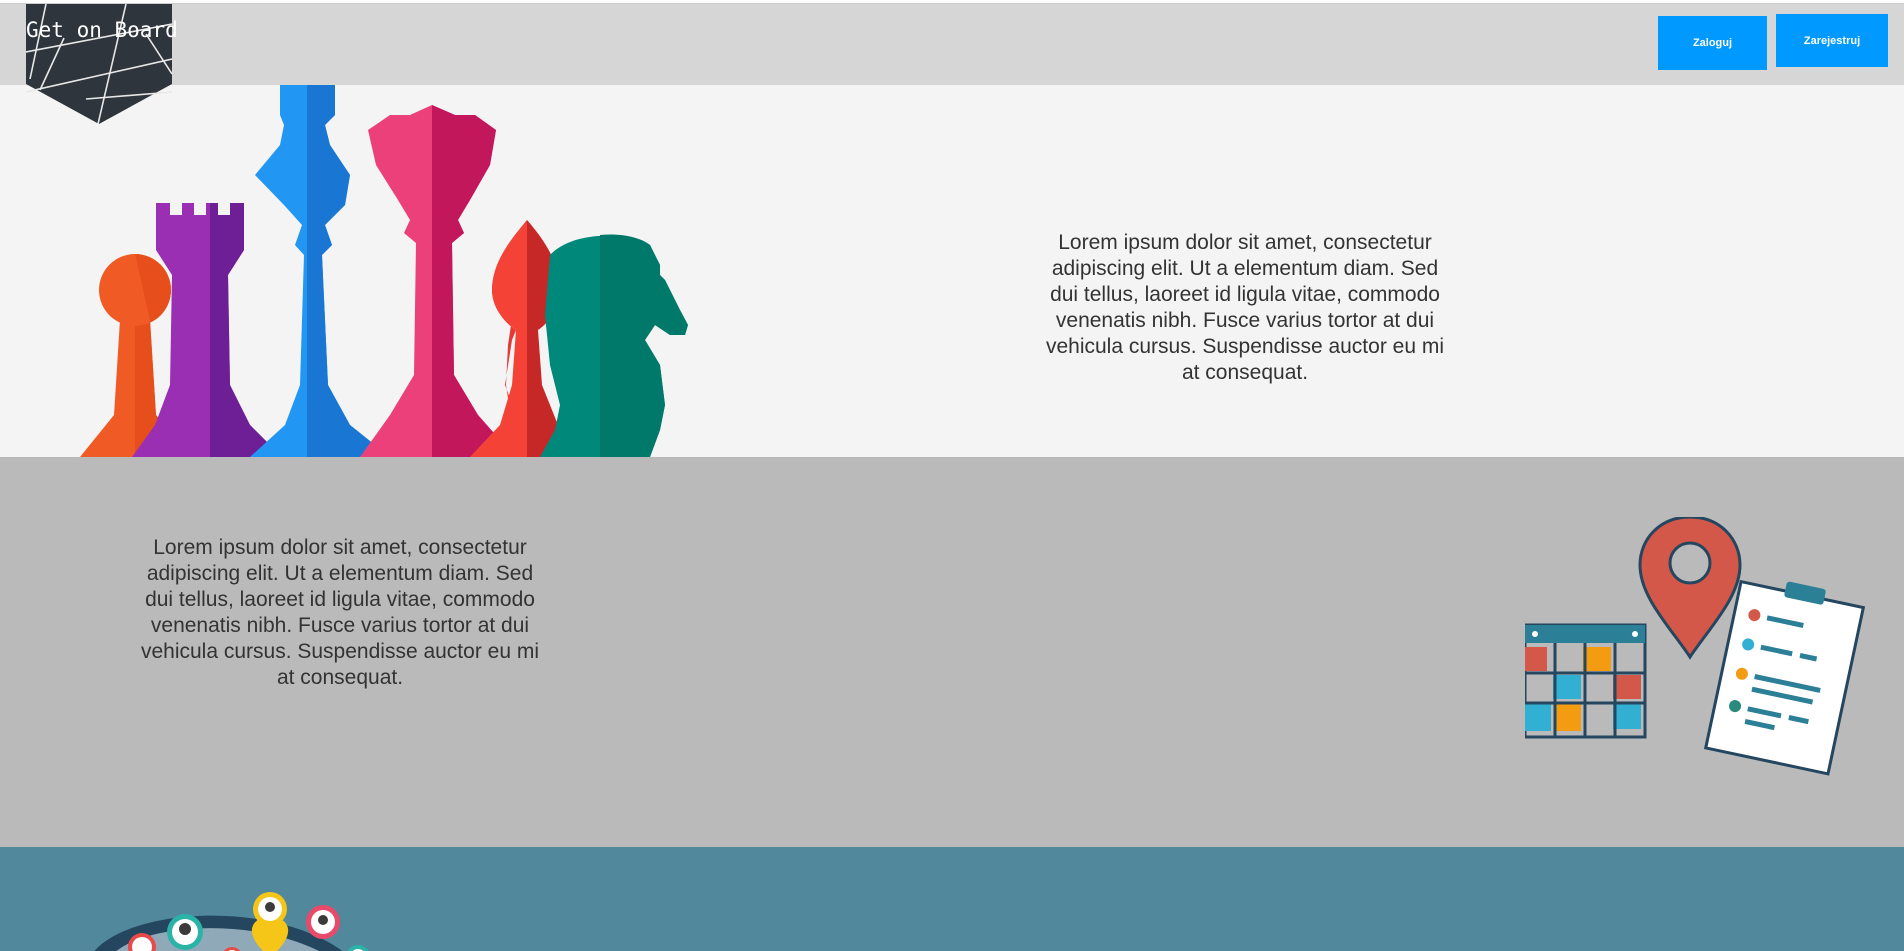  What do you see at coordinates (1712, 43) in the screenshot?
I see `login-button: Zaloguj` at bounding box center [1712, 43].